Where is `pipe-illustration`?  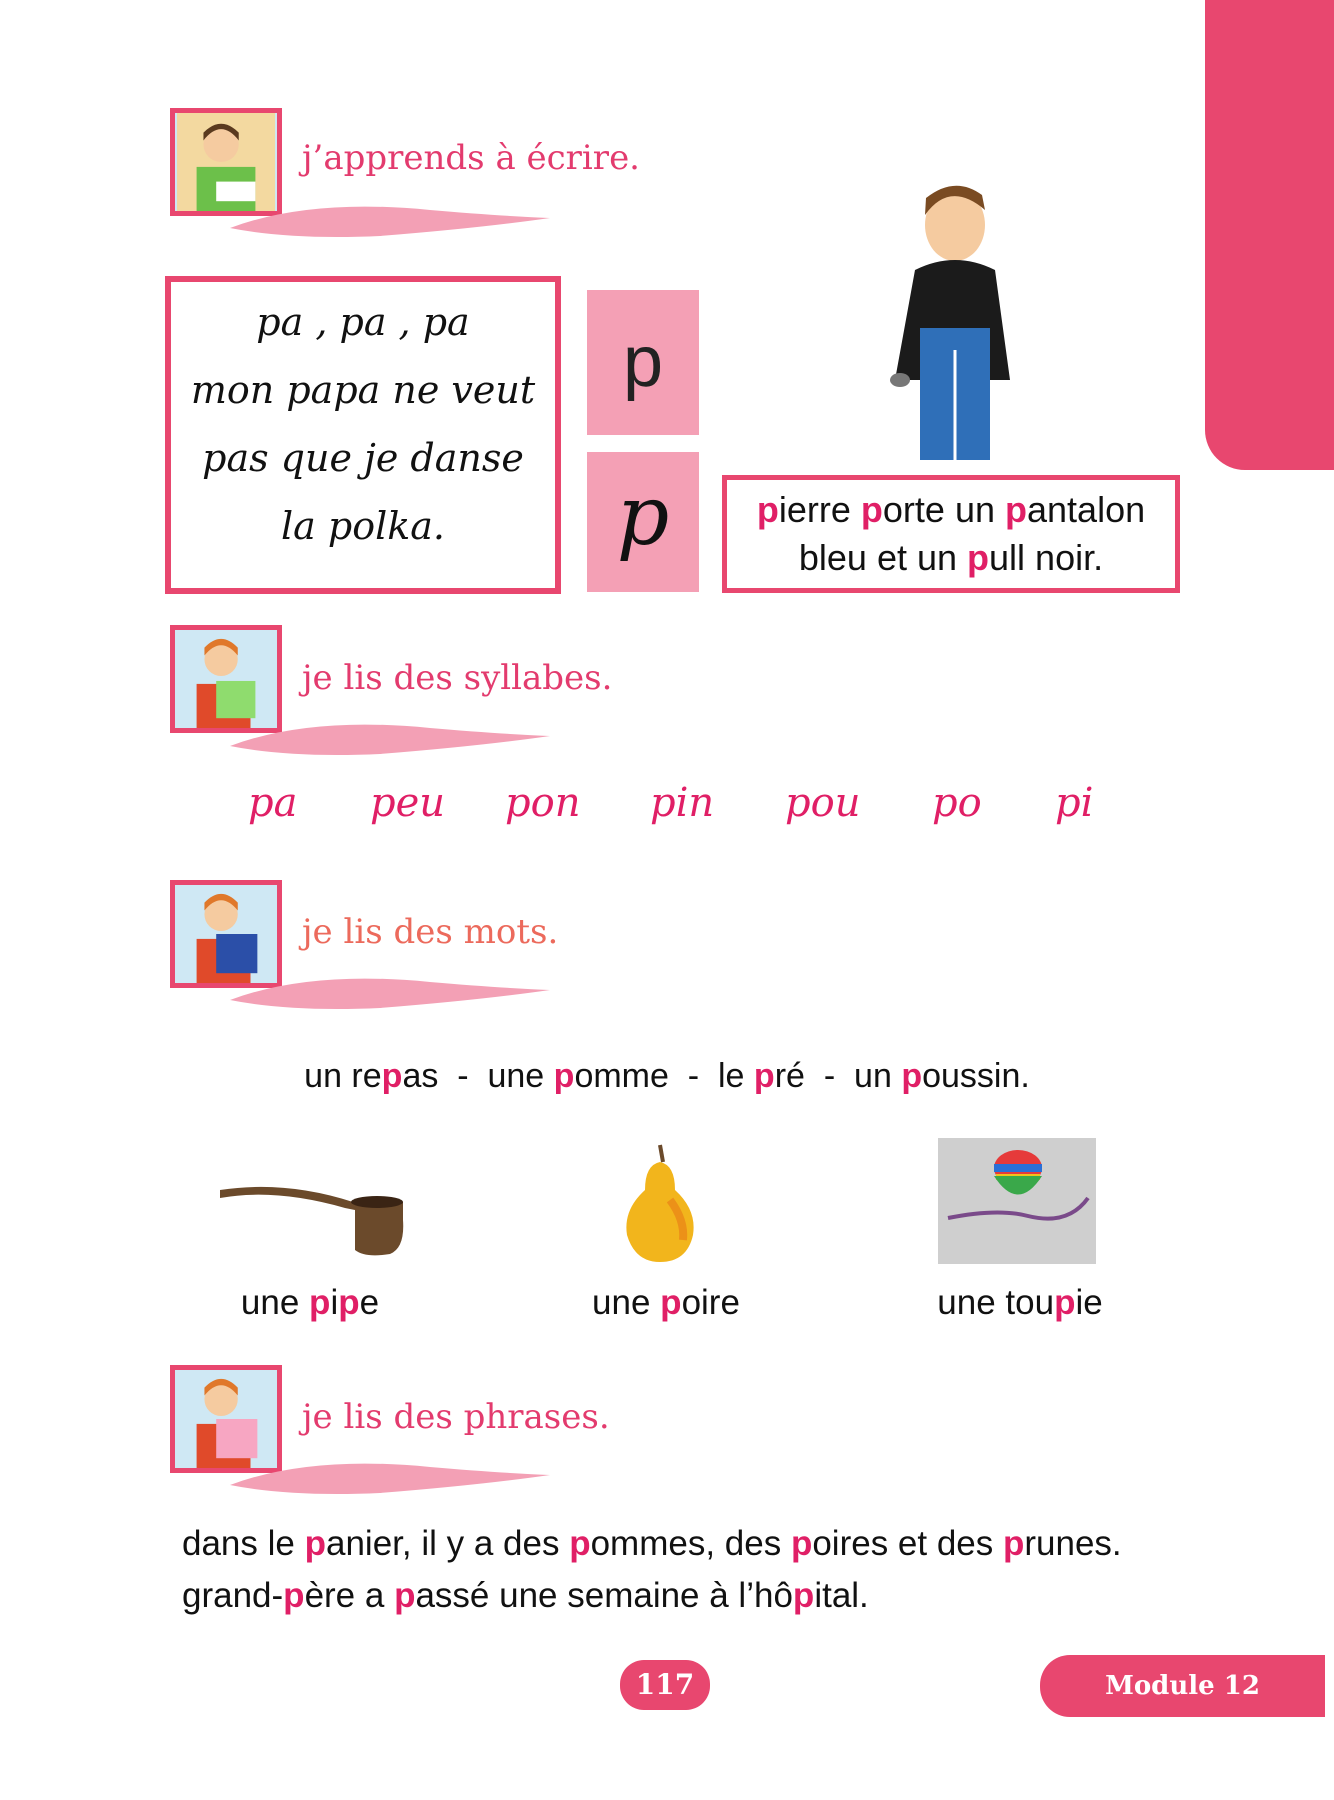 pipe-illustration is located at coordinates (312, 1221).